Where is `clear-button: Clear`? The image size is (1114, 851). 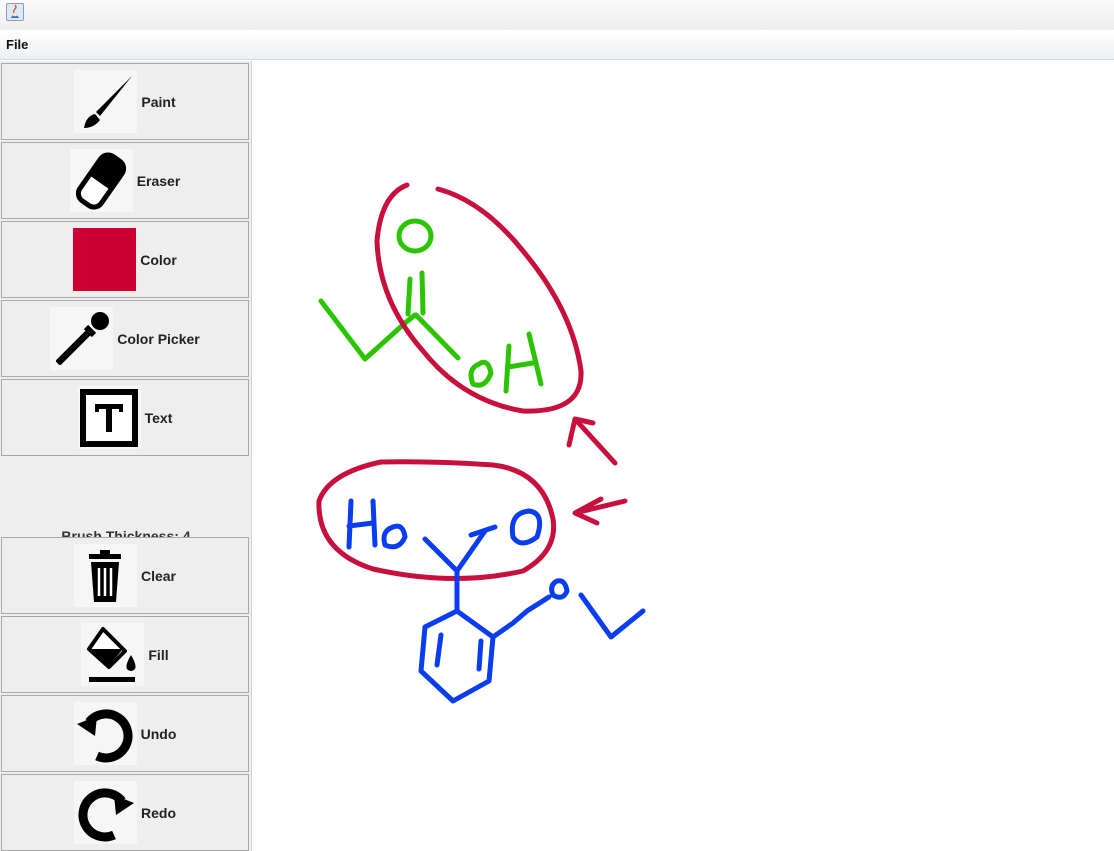 clear-button: Clear is located at coordinates (125, 575).